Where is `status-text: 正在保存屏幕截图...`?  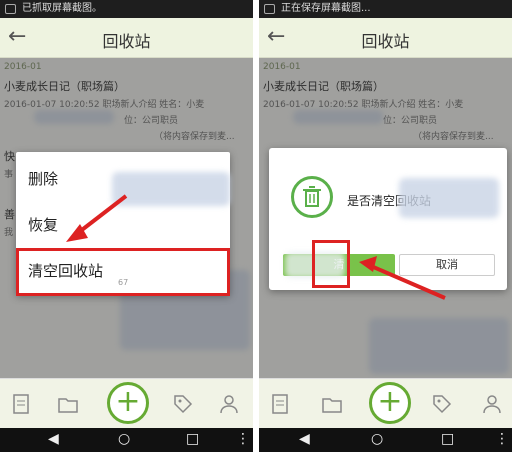
status-text: 正在保存屏幕截图... is located at coordinates (326, 8).